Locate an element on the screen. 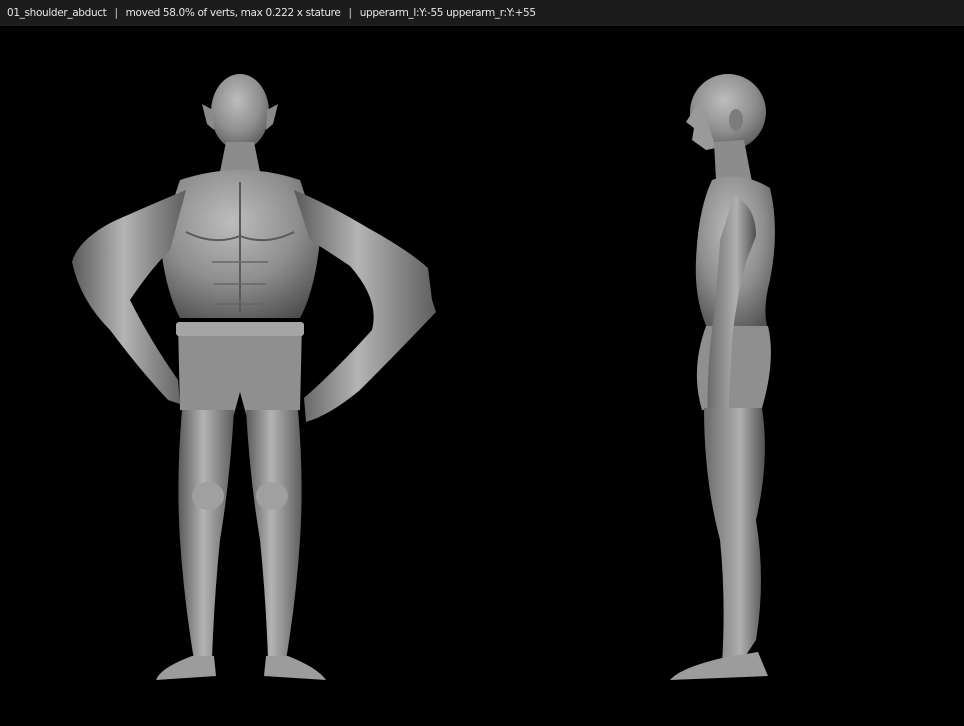  front-waistband is located at coordinates (240, 329).